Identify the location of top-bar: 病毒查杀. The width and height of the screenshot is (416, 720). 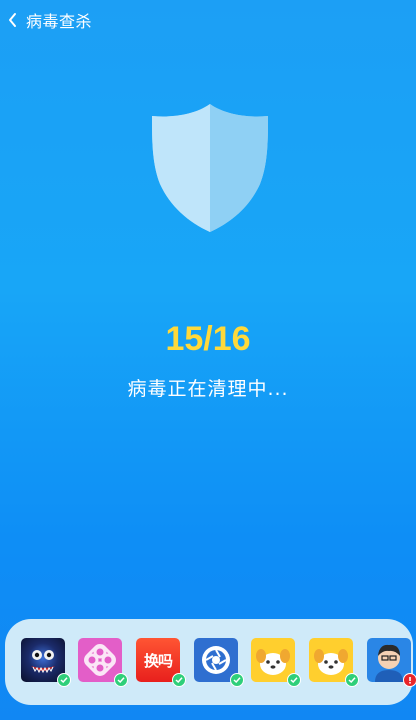
(208, 20).